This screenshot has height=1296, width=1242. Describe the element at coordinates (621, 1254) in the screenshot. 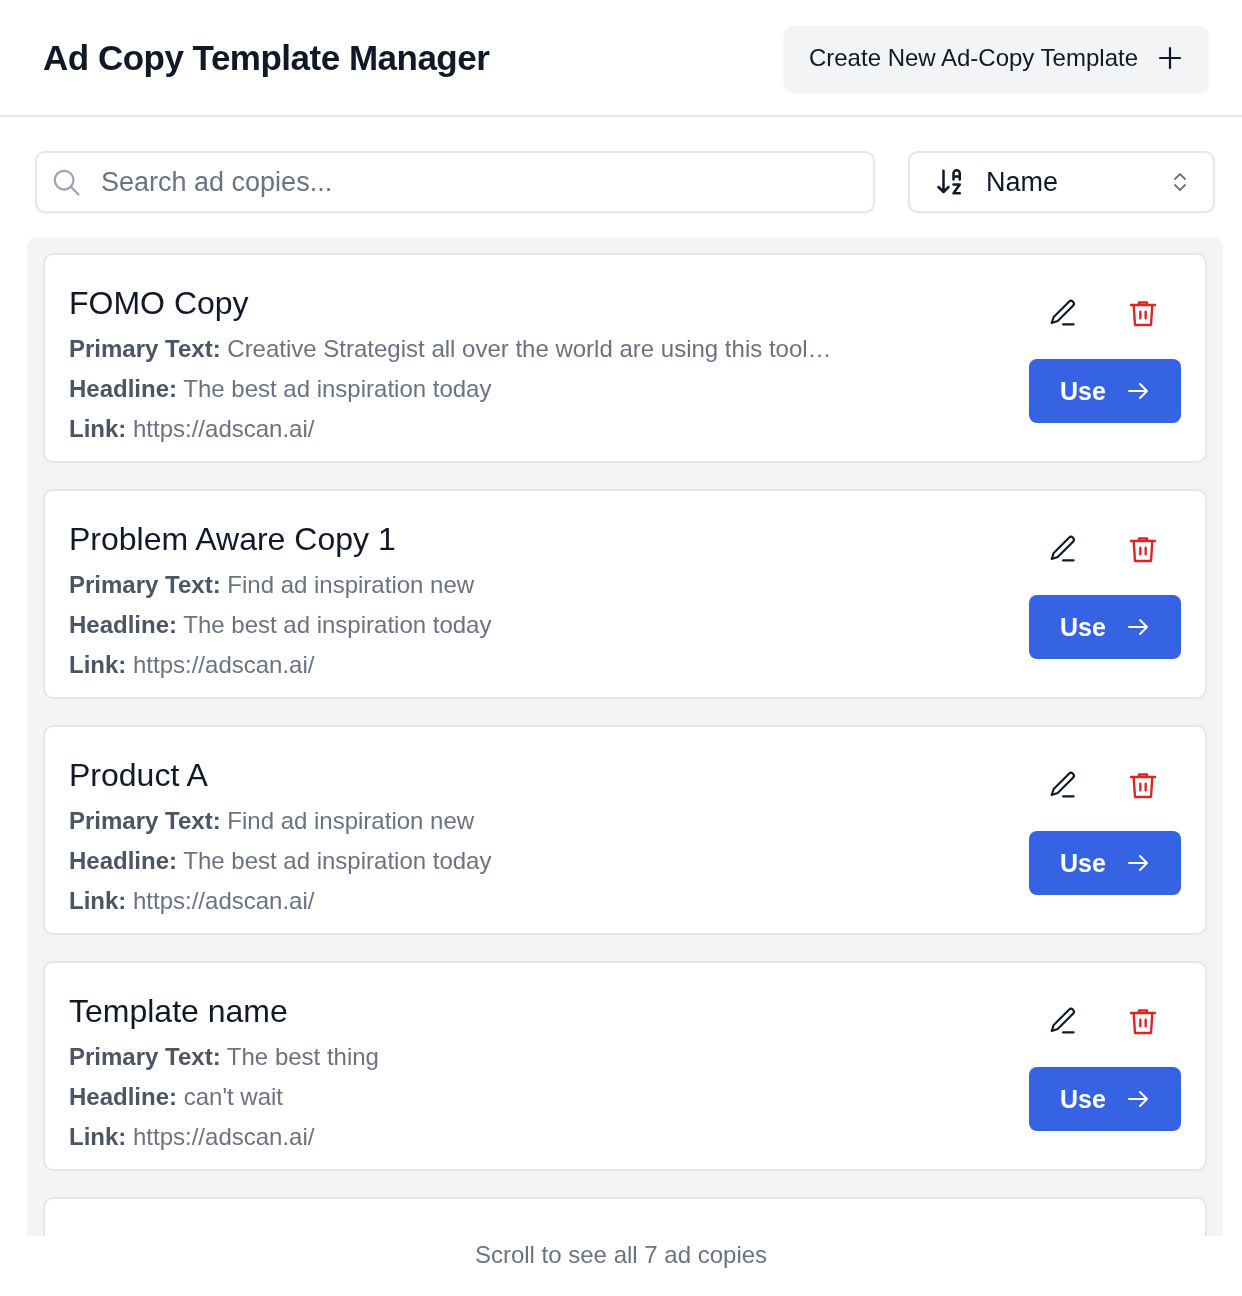

I see `scroll-hint: Scroll to see all 7 ad copies` at that location.